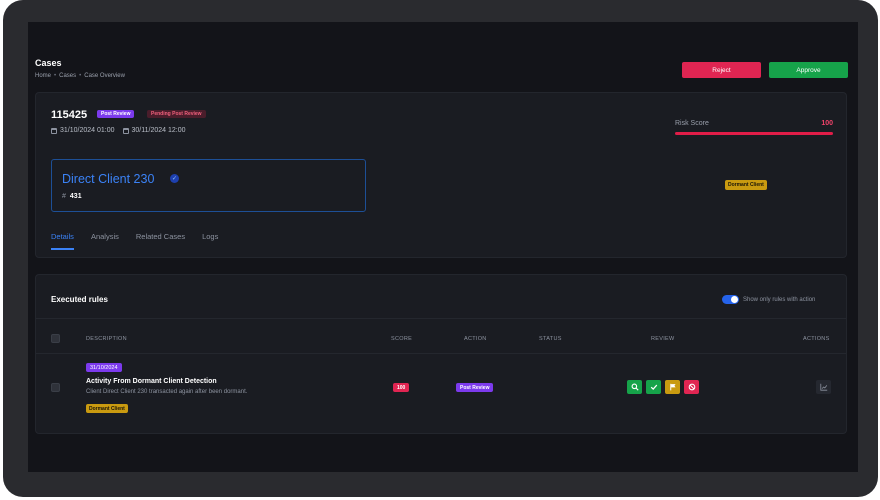 This screenshot has width=880, height=500. I want to click on breadcrumb-cases: Cases, so click(67, 76).